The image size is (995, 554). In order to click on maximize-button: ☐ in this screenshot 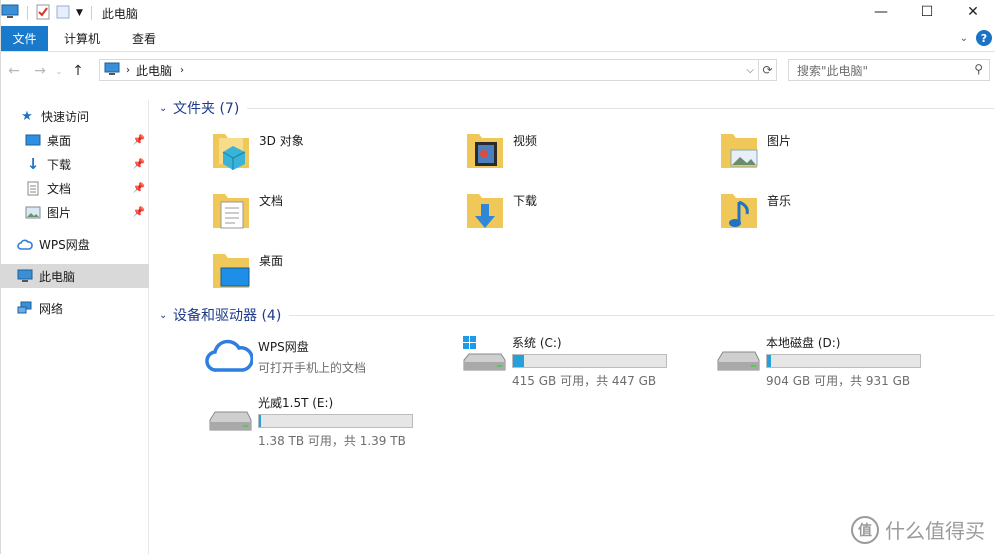, I will do `click(927, 12)`.